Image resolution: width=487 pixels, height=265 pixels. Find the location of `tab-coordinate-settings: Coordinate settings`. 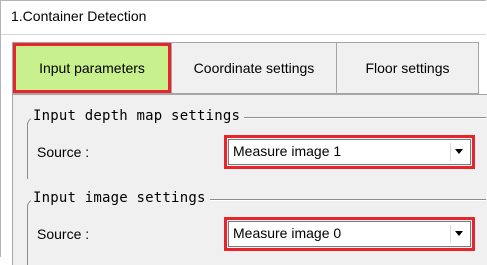

tab-coordinate-settings: Coordinate settings is located at coordinates (254, 68).